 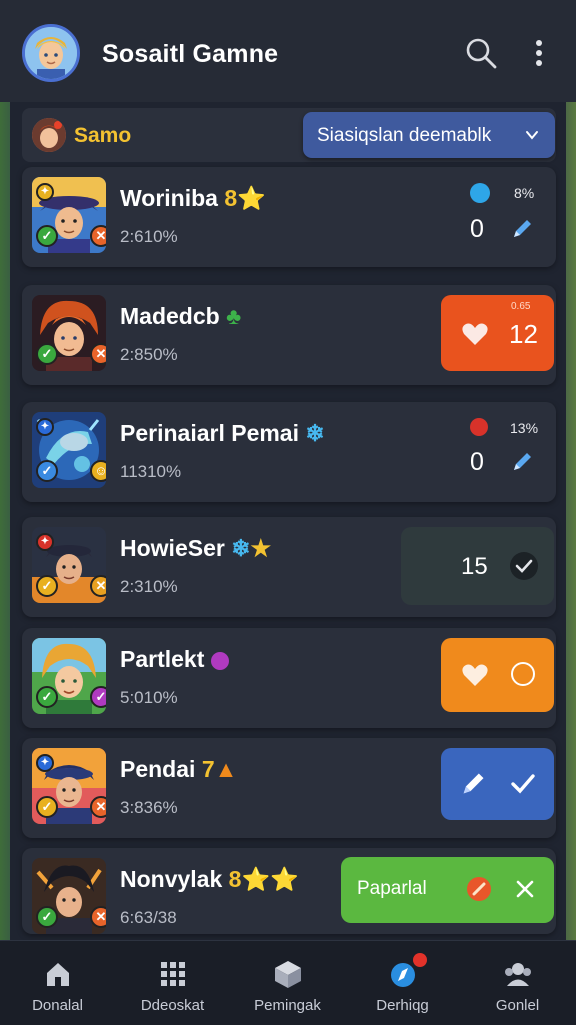 I want to click on stat-top: 8%, so click(x=524, y=193).